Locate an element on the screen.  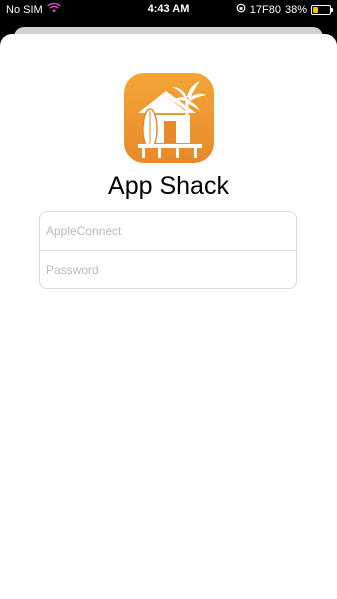
status-right: 17F80 38% is located at coordinates (284, 9).